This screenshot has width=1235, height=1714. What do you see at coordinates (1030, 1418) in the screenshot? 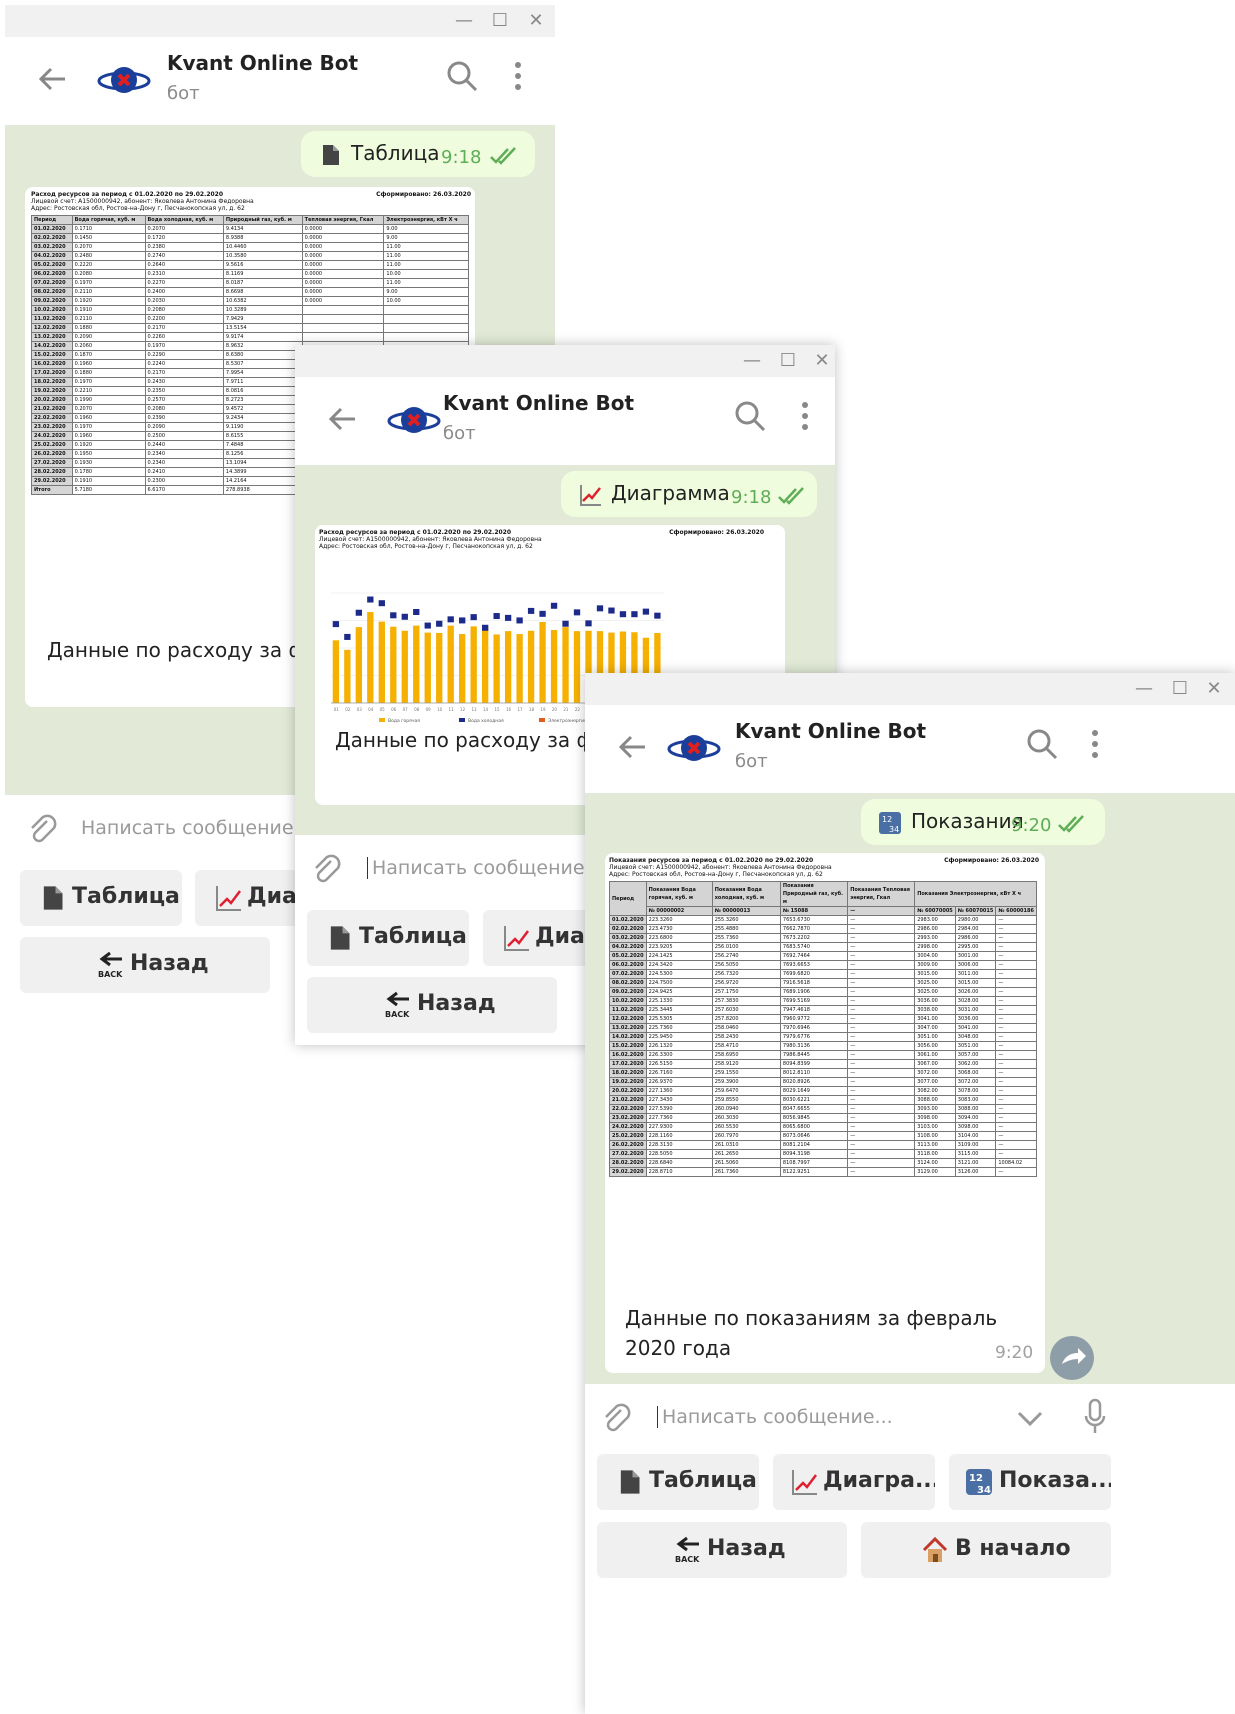
I see `chevron-down-icon` at bounding box center [1030, 1418].